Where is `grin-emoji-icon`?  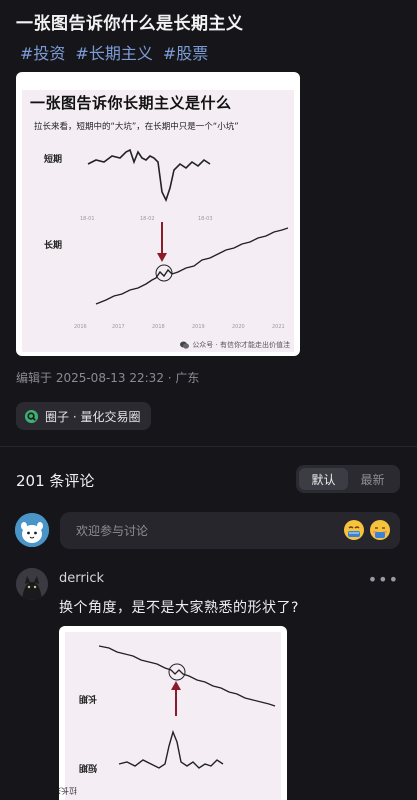
grin-emoji-icon is located at coordinates (354, 530).